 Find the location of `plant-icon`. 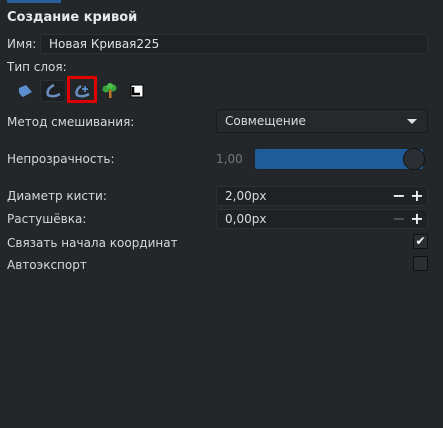

plant-icon is located at coordinates (110, 91).